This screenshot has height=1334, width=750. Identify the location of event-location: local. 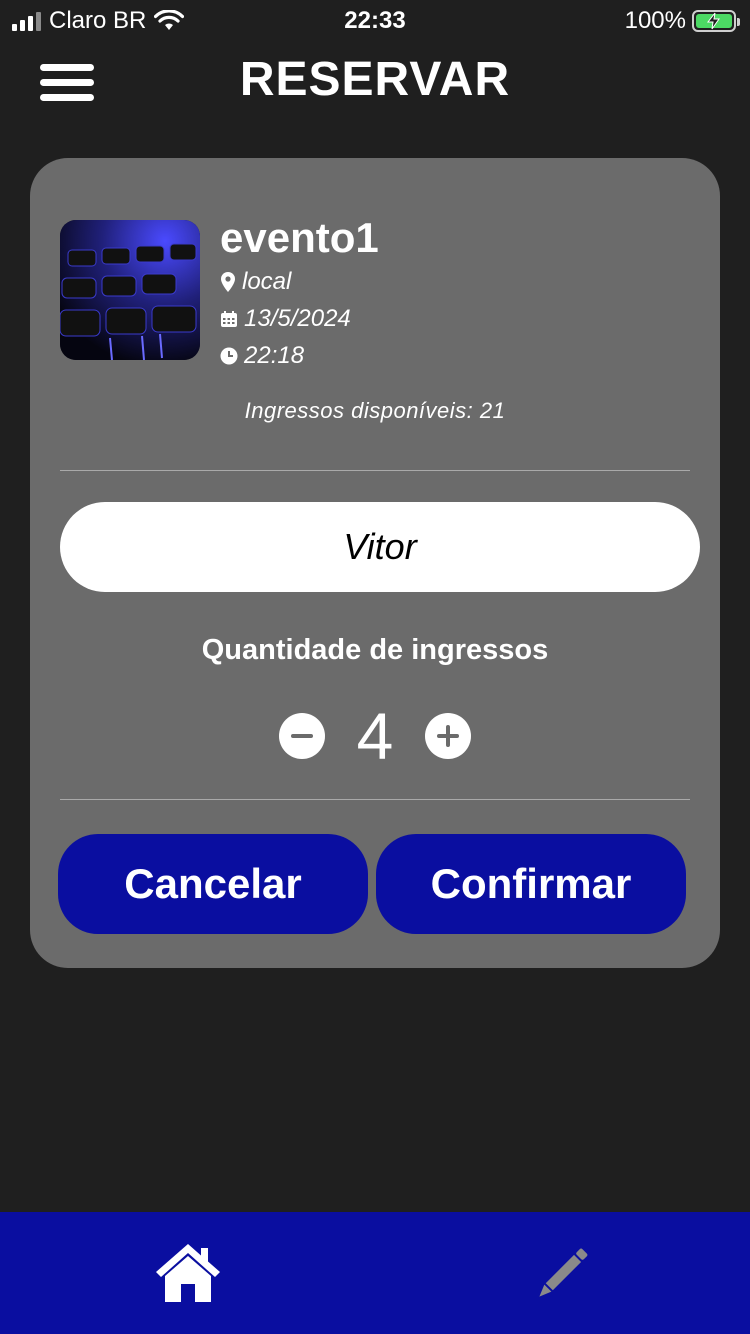
(255, 282).